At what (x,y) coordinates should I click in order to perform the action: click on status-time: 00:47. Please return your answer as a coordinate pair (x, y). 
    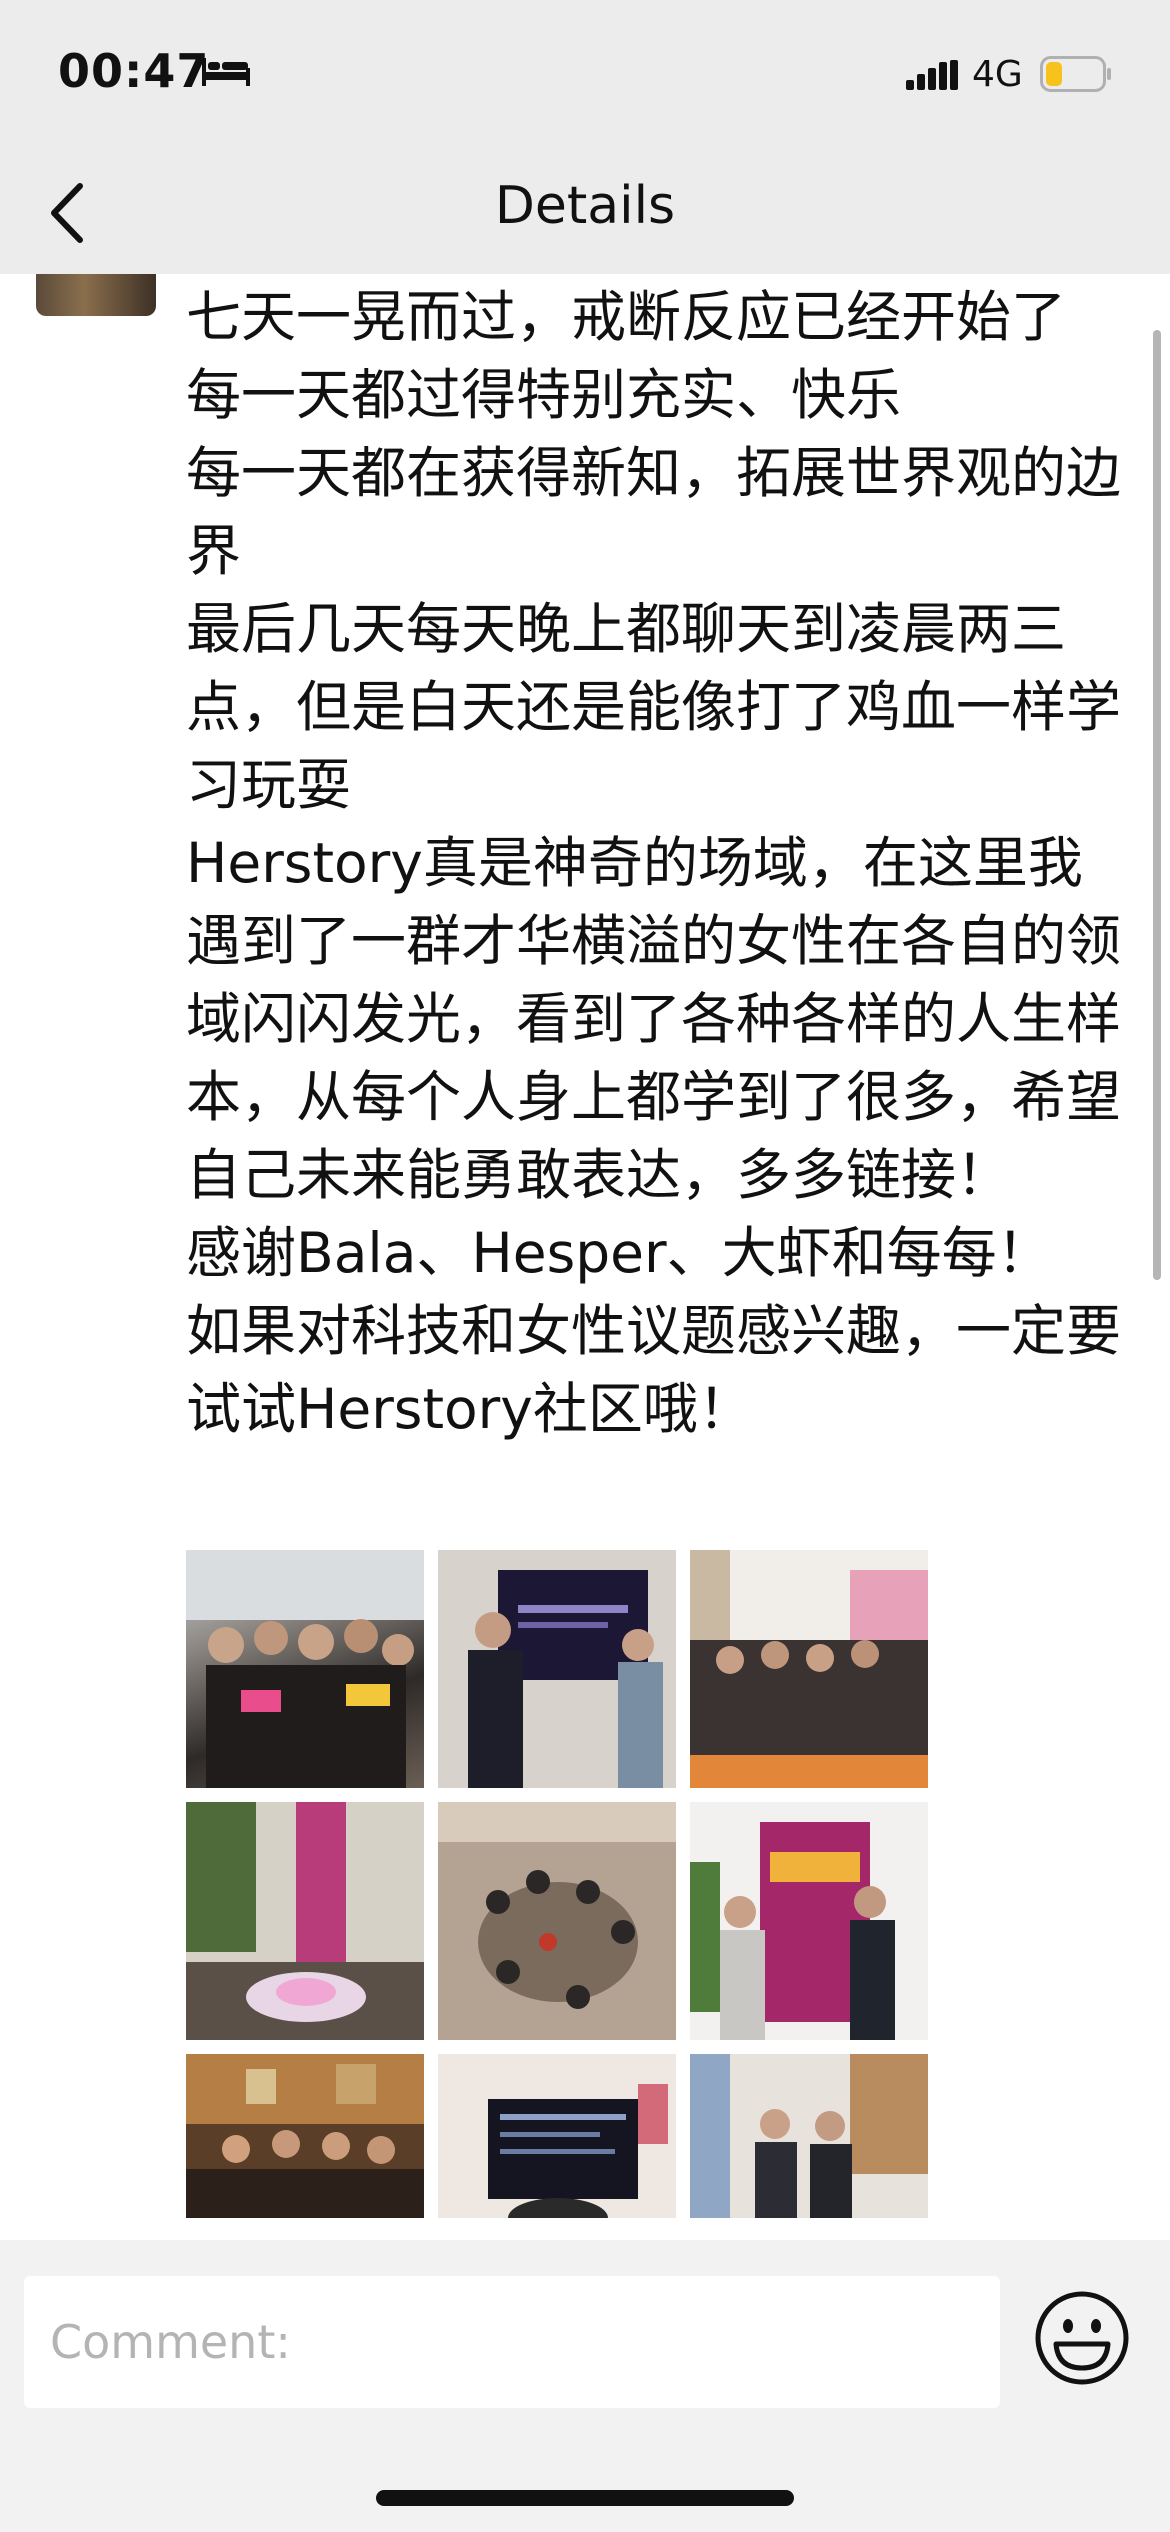
    Looking at the image, I should click on (134, 71).